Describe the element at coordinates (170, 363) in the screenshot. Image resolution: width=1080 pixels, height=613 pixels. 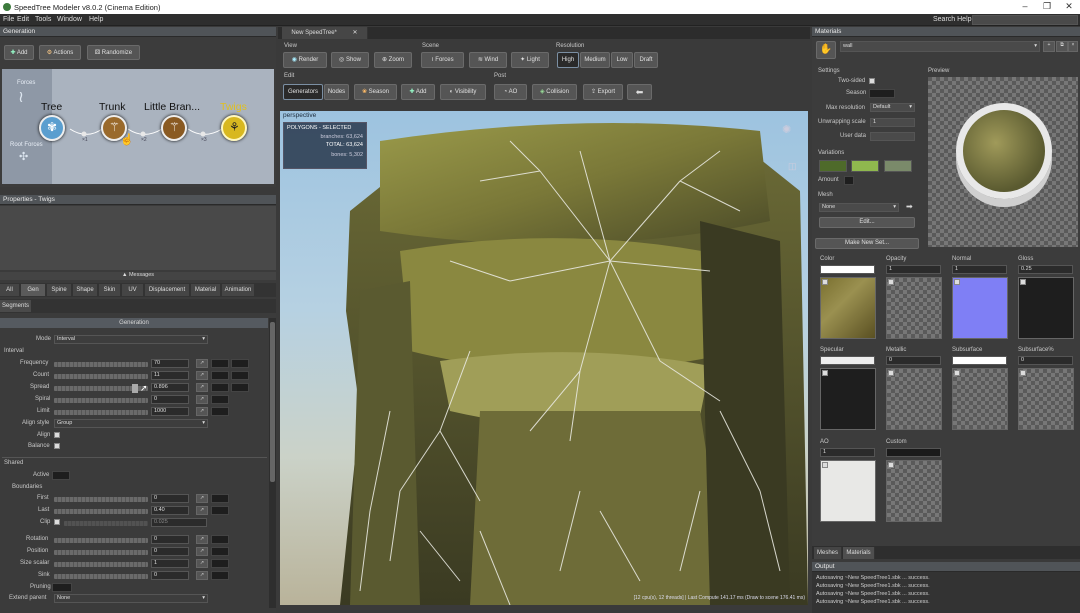
I see `frequency-field: 70` at that location.